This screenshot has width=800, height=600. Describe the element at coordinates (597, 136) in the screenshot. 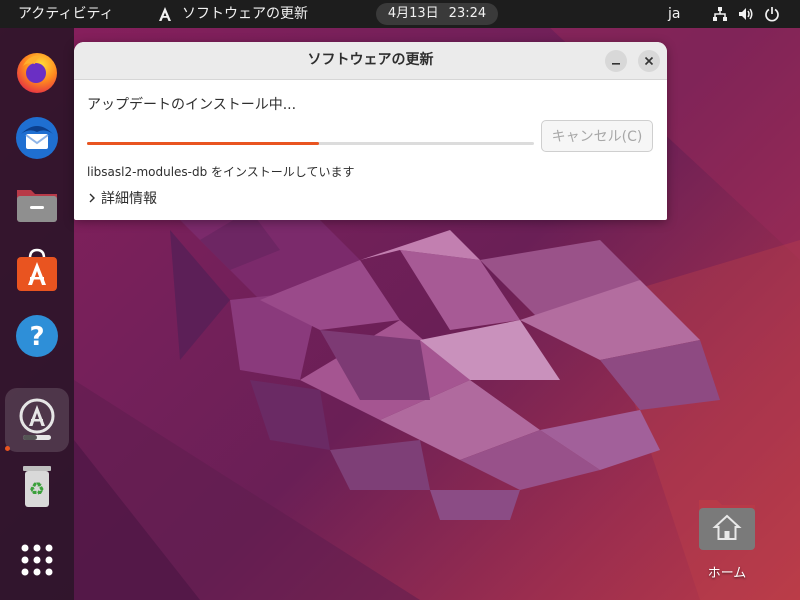

I see `cancel-button: キャンセル(C)` at that location.